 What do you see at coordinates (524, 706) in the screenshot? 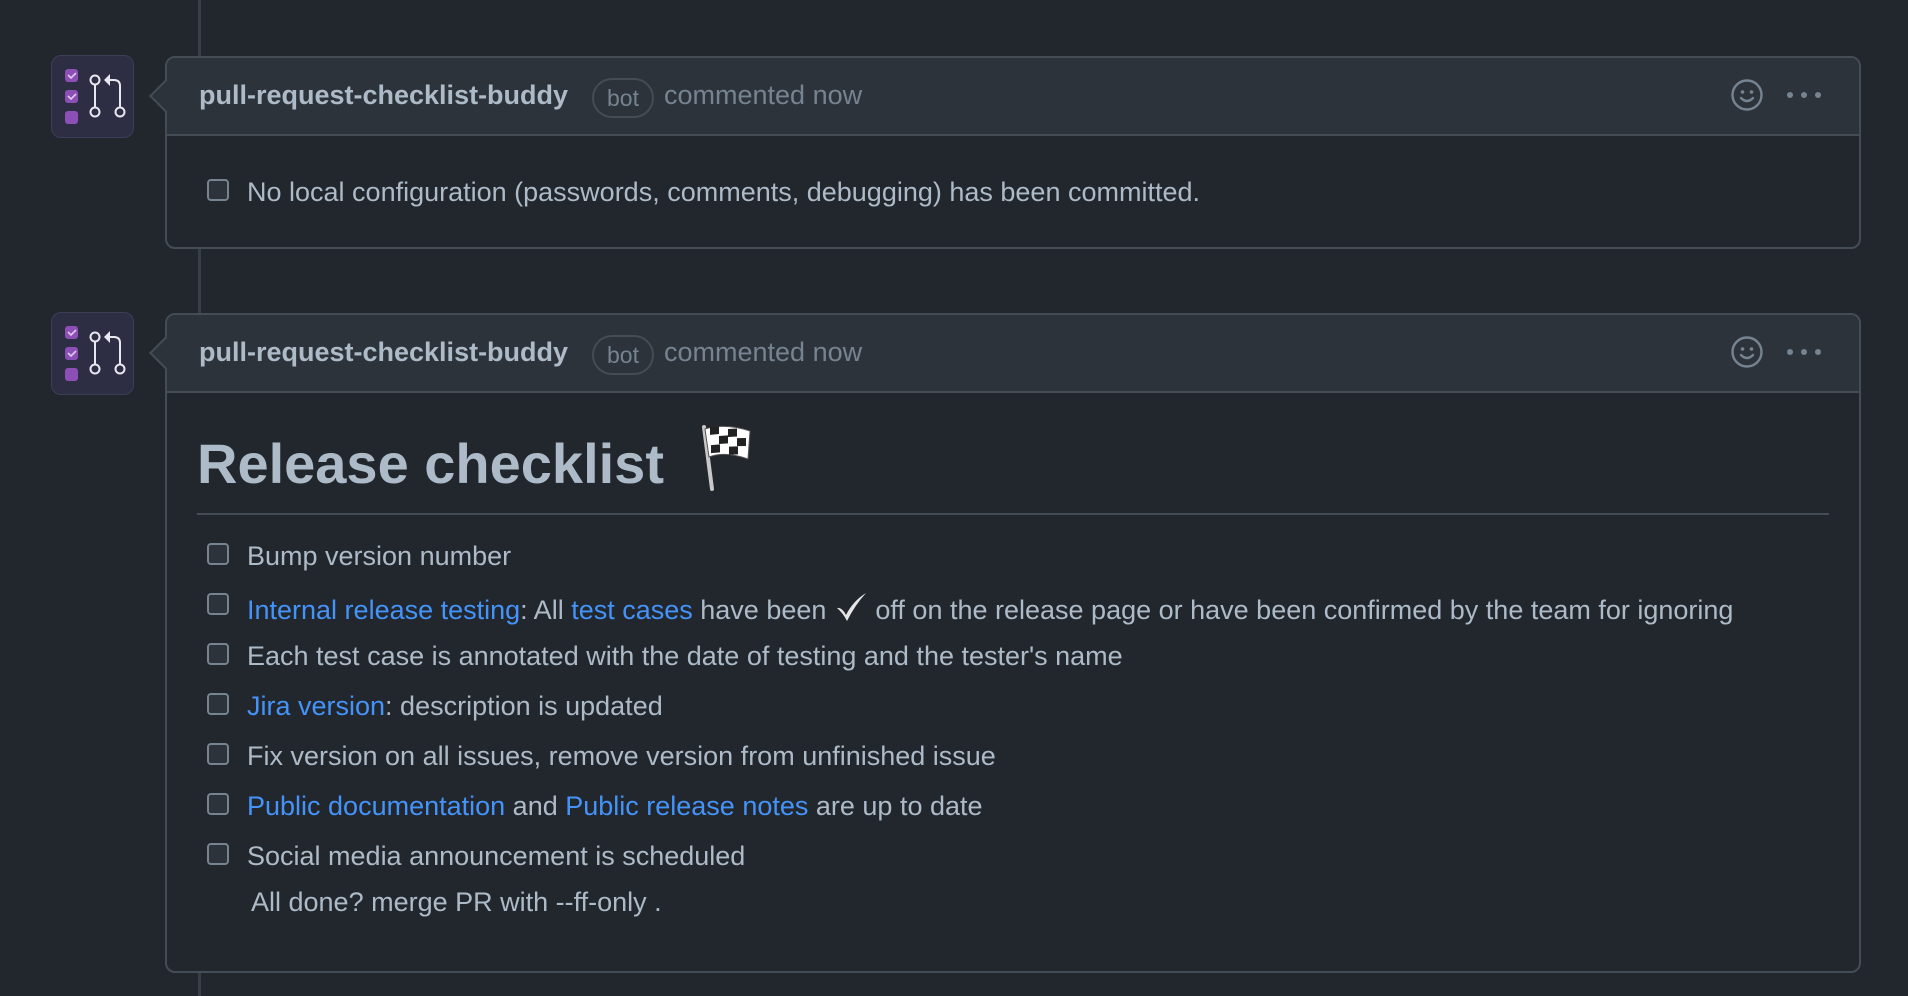
I see `task-text-part: : description is updated` at bounding box center [524, 706].